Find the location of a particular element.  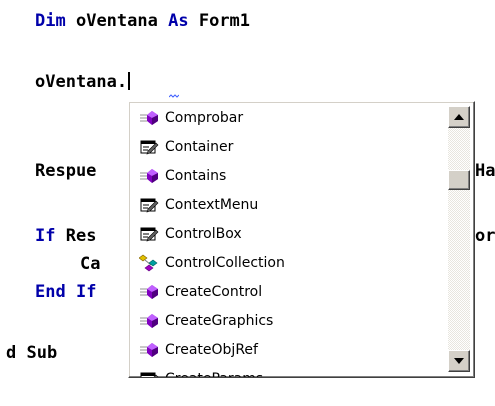

scrollbar-thumb is located at coordinates (459, 180).